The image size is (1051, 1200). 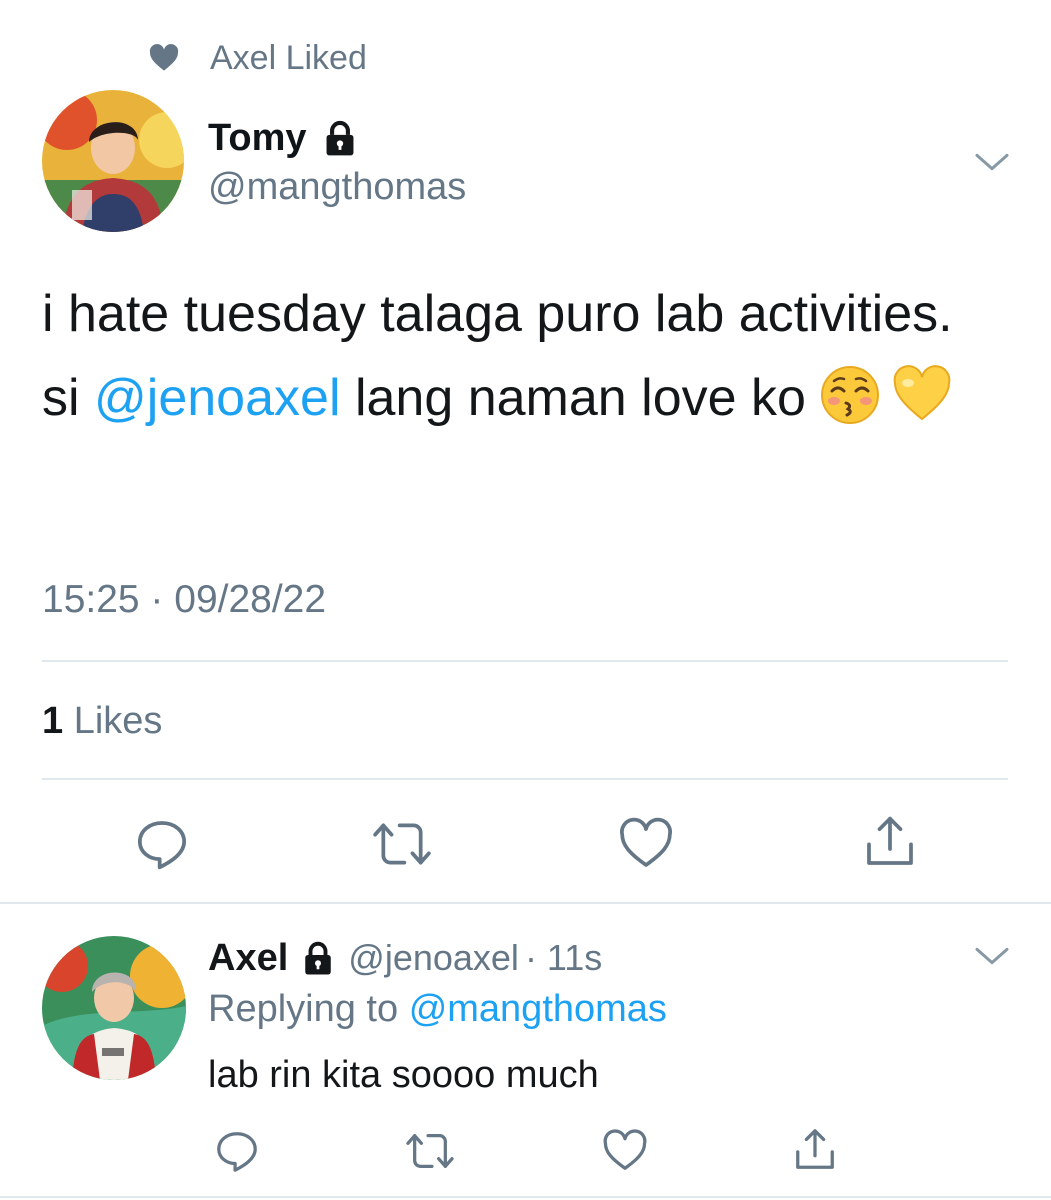 What do you see at coordinates (217, 398) in the screenshot?
I see `mention-link: @jenoaxel` at bounding box center [217, 398].